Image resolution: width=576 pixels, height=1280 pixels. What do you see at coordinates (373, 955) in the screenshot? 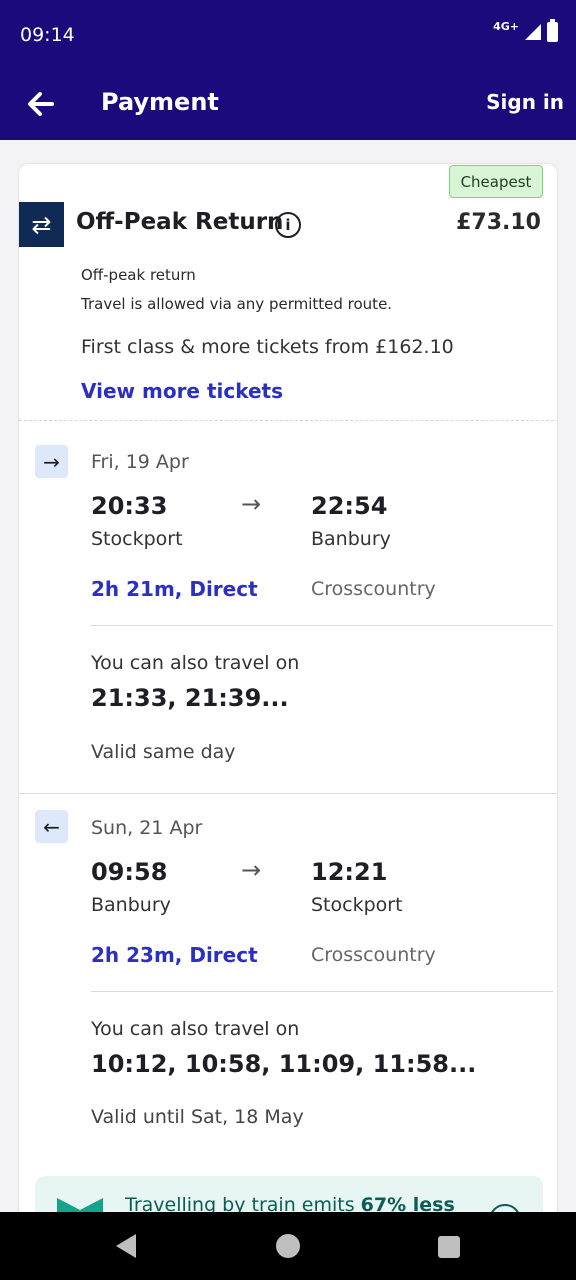
I see `return-operator: Crosscountry` at bounding box center [373, 955].